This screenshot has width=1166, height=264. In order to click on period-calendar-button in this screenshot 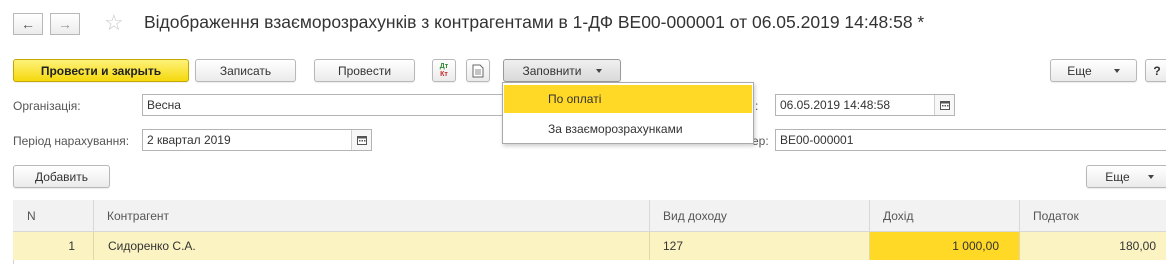, I will do `click(361, 140)`.